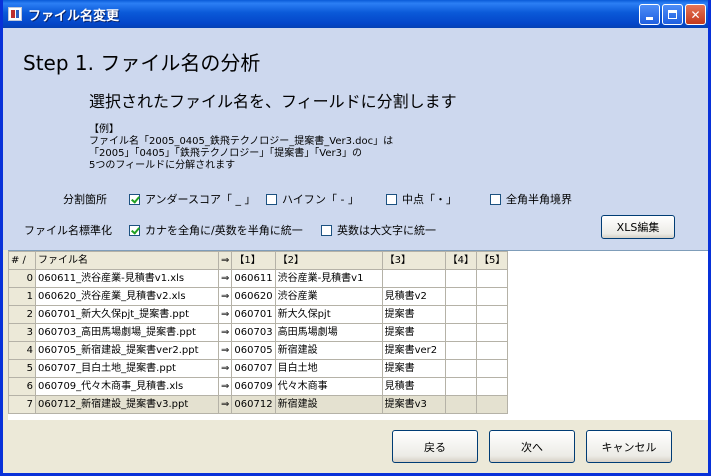  Describe the element at coordinates (435, 446) in the screenshot. I see `back-button: 戻る` at that location.